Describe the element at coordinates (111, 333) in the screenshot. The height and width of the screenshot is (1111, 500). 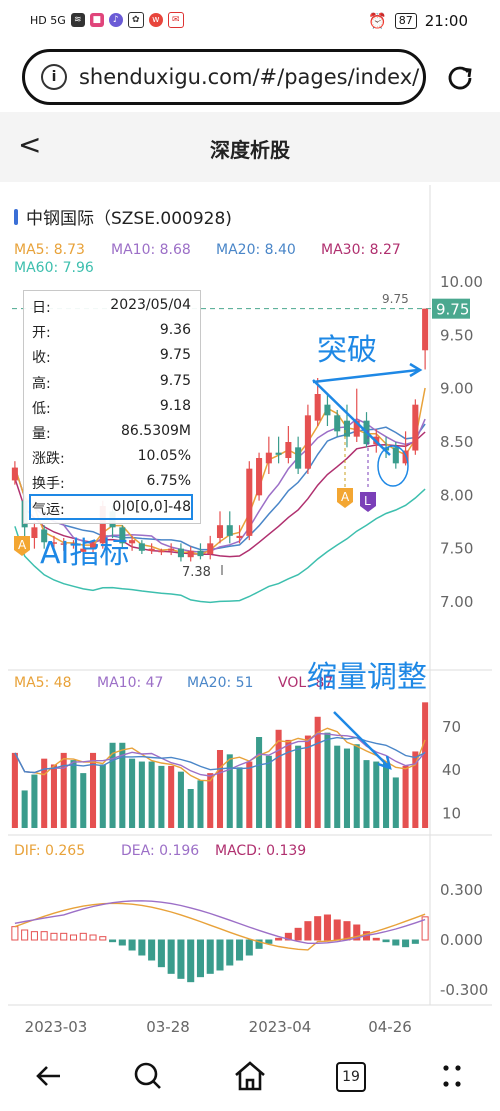
I see `tooltip-row: 开: 9.36` at that location.